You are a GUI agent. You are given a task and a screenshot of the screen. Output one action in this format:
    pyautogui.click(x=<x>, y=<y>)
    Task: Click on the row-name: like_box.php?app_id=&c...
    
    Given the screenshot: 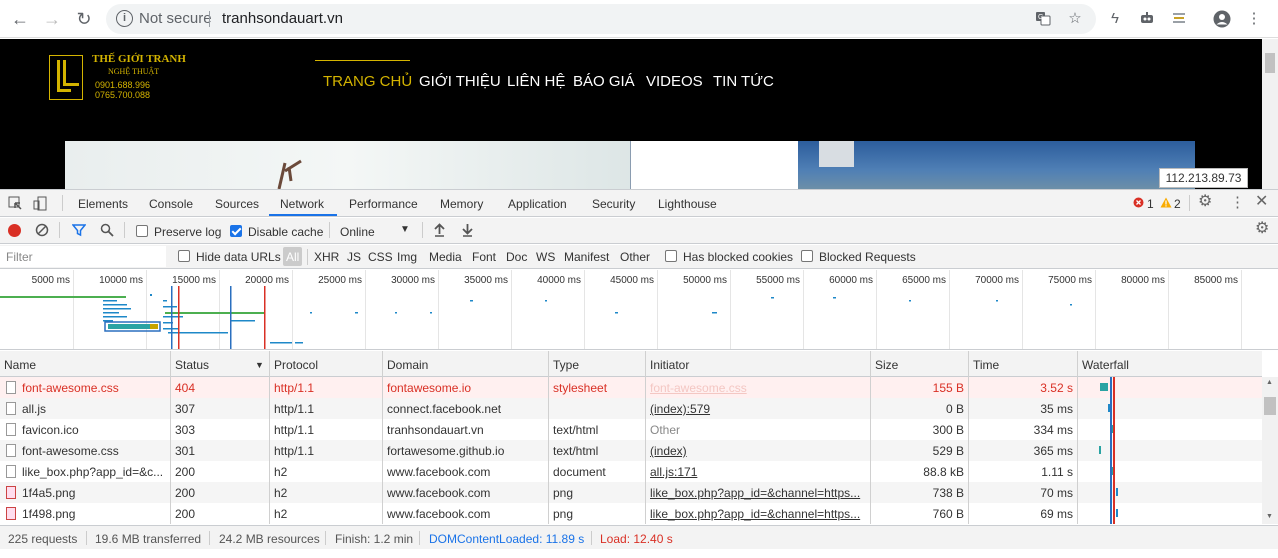 What is the action you would take?
    pyautogui.click(x=94, y=472)
    